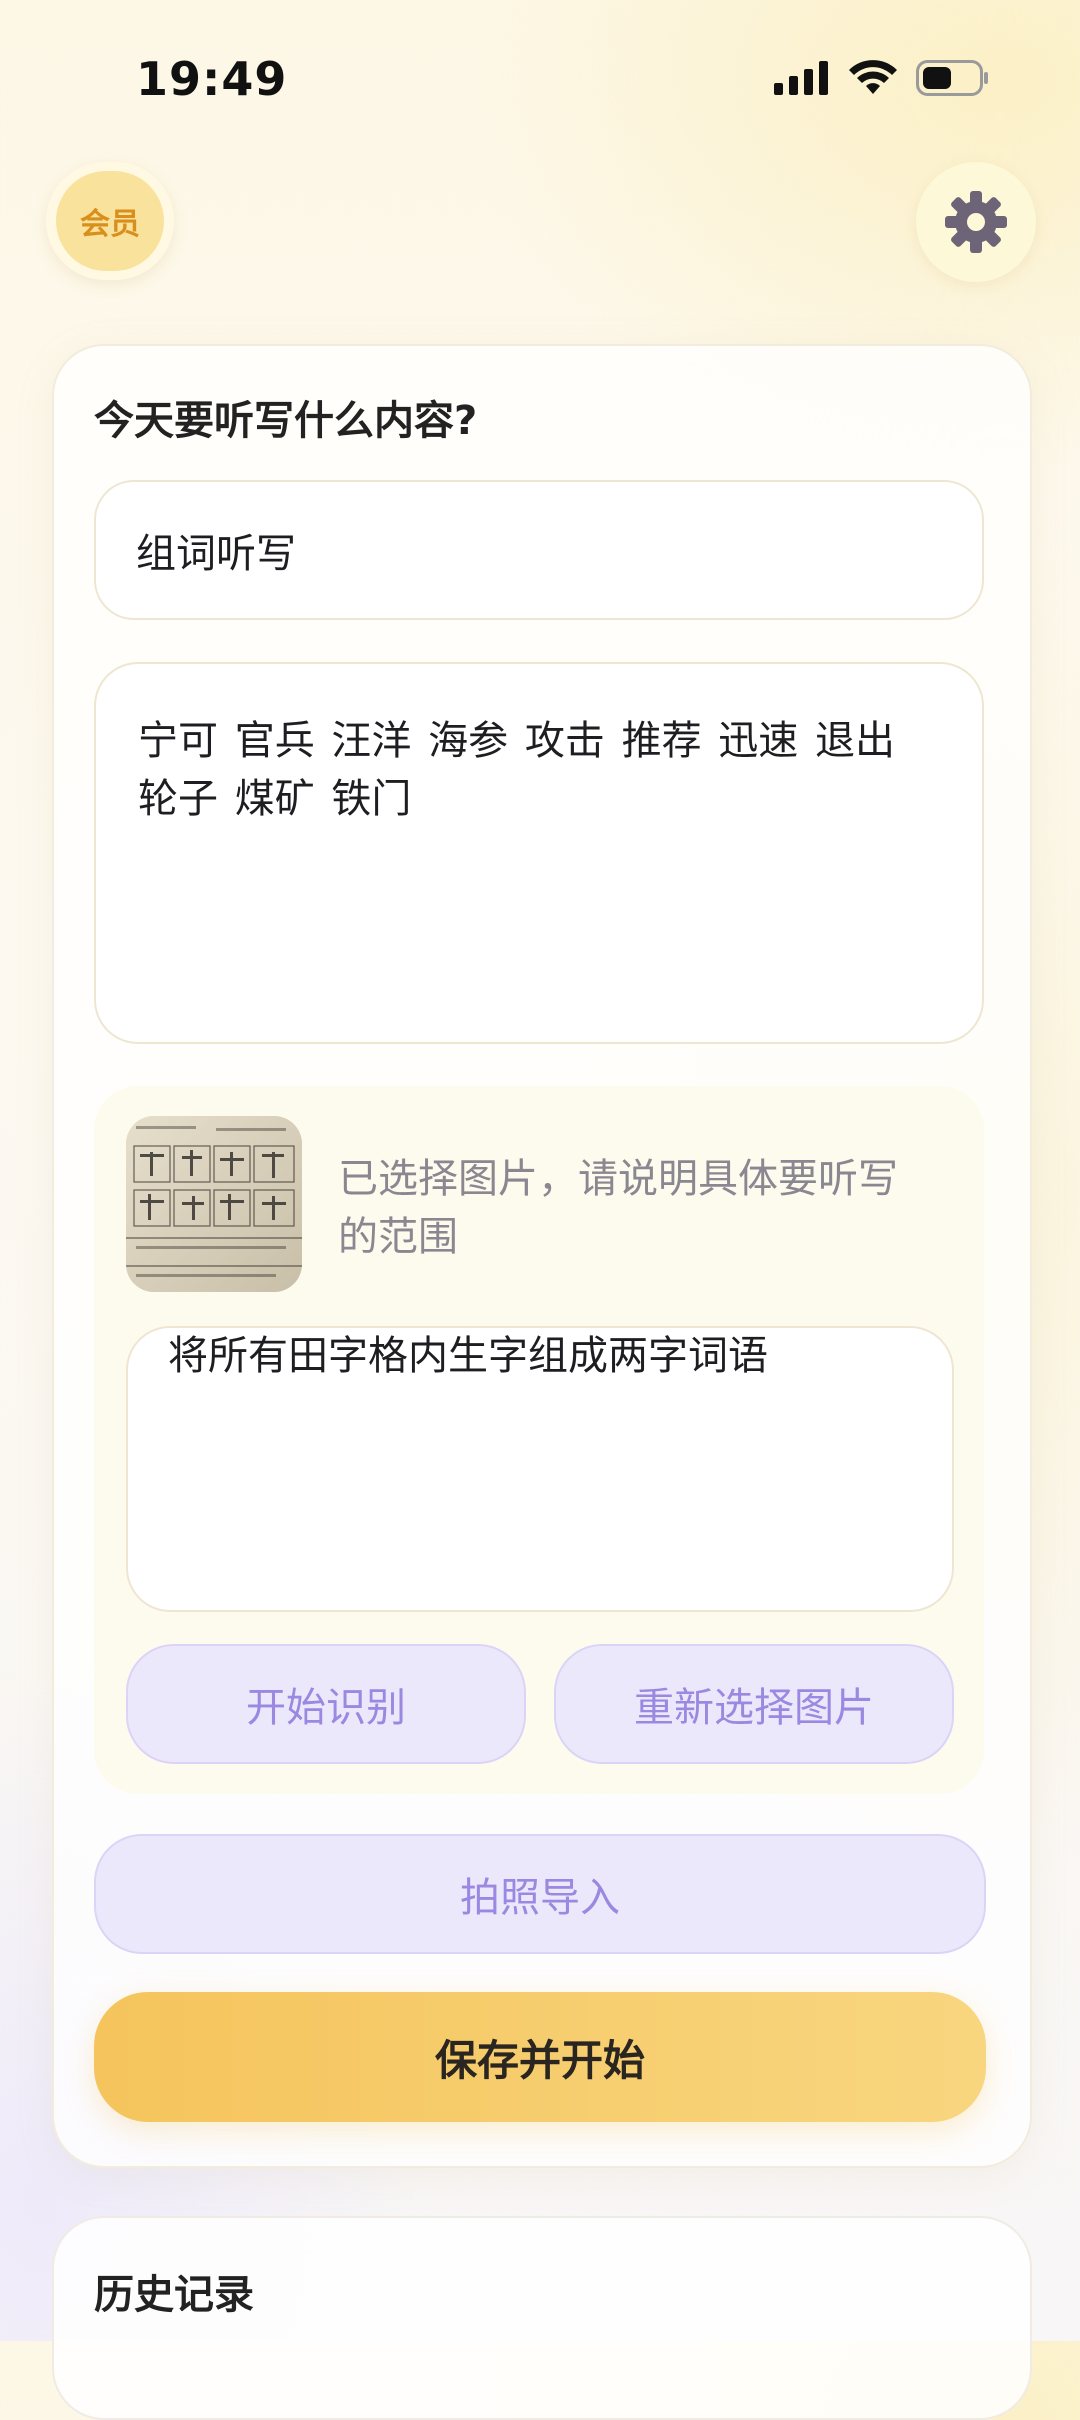  Describe the element at coordinates (540, 1894) in the screenshot. I see `photo-import-button: 拍照导入` at that location.